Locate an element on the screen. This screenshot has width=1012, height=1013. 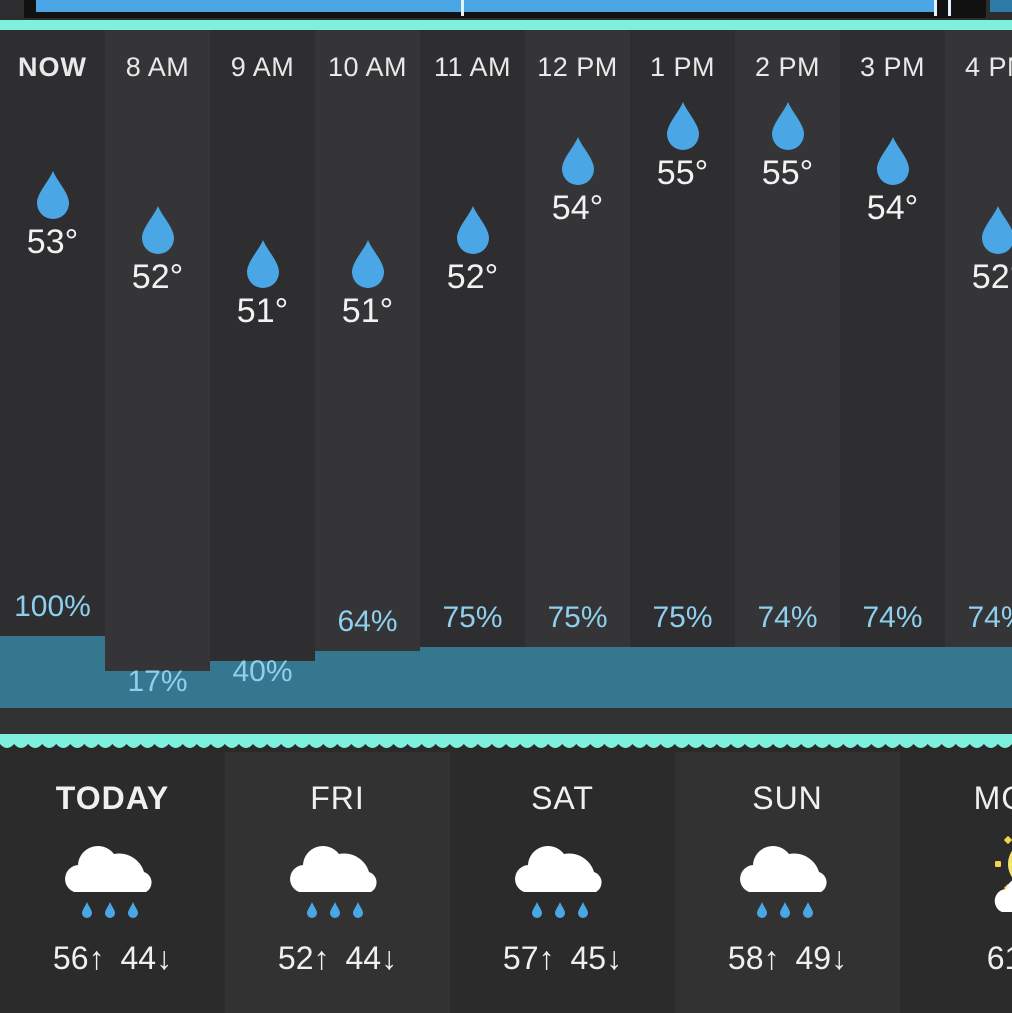
day-column: SAT 57↑ 45↓ is located at coordinates (562, 882).